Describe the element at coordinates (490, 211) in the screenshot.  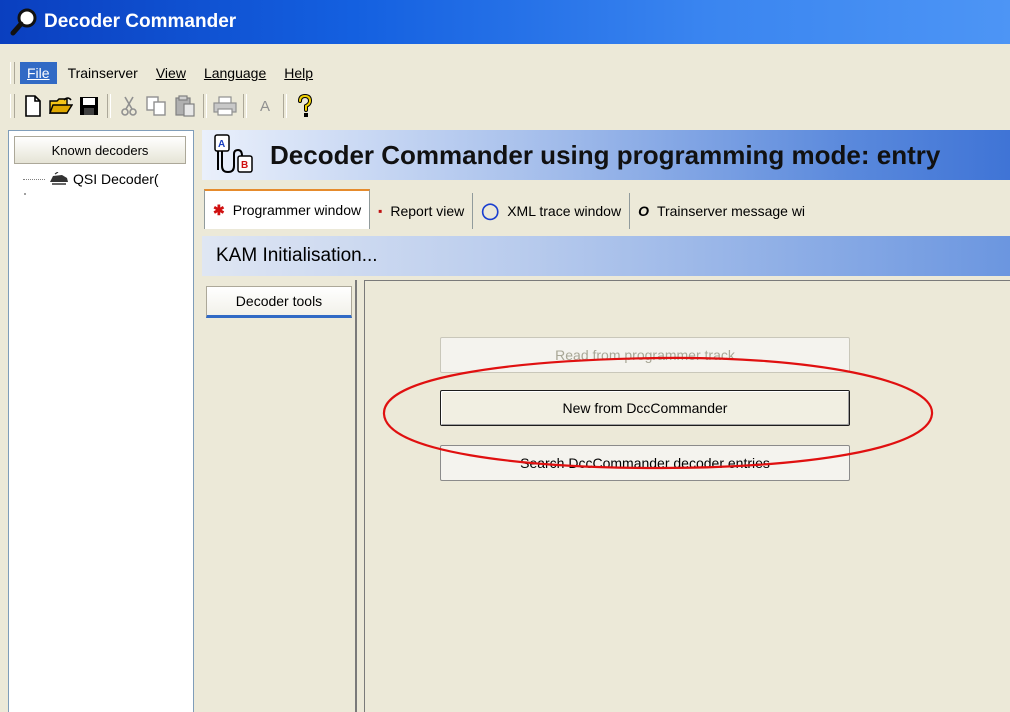
I see `xml-trace-icon: ◯` at that location.